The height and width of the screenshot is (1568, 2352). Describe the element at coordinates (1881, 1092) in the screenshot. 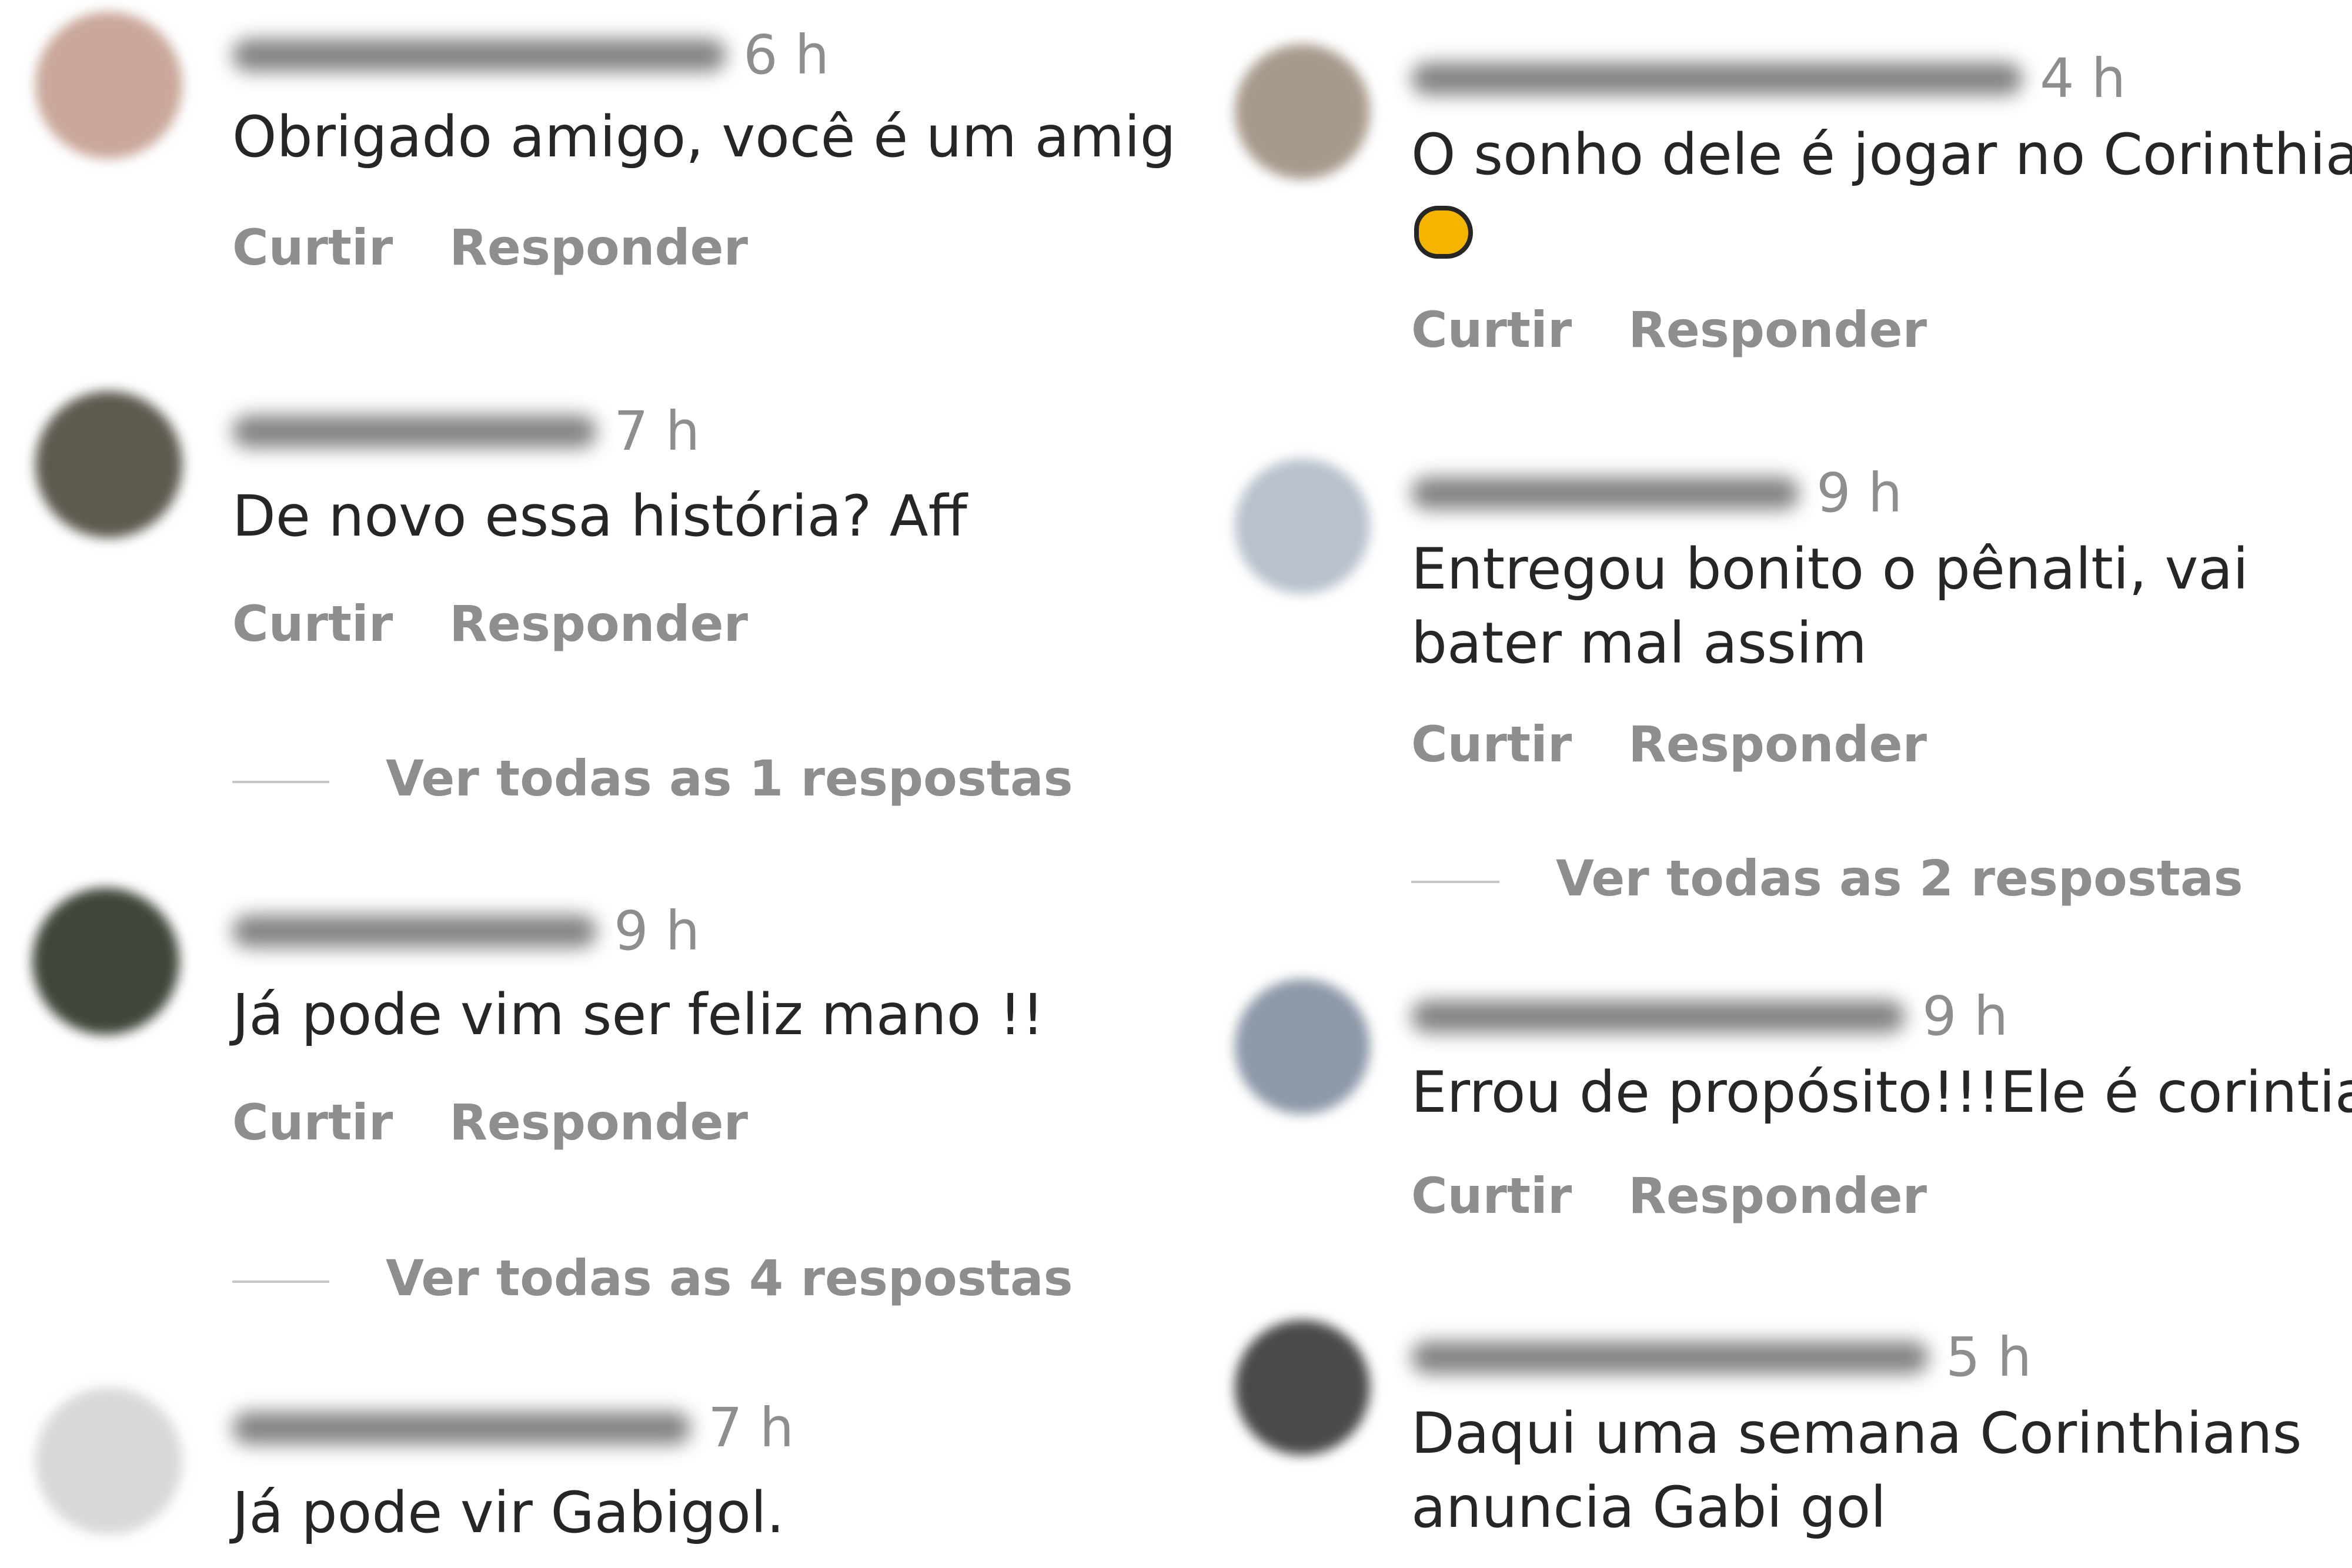

I see `comment-text: Errou de propósito!!!Ele é corintiano!!!` at that location.